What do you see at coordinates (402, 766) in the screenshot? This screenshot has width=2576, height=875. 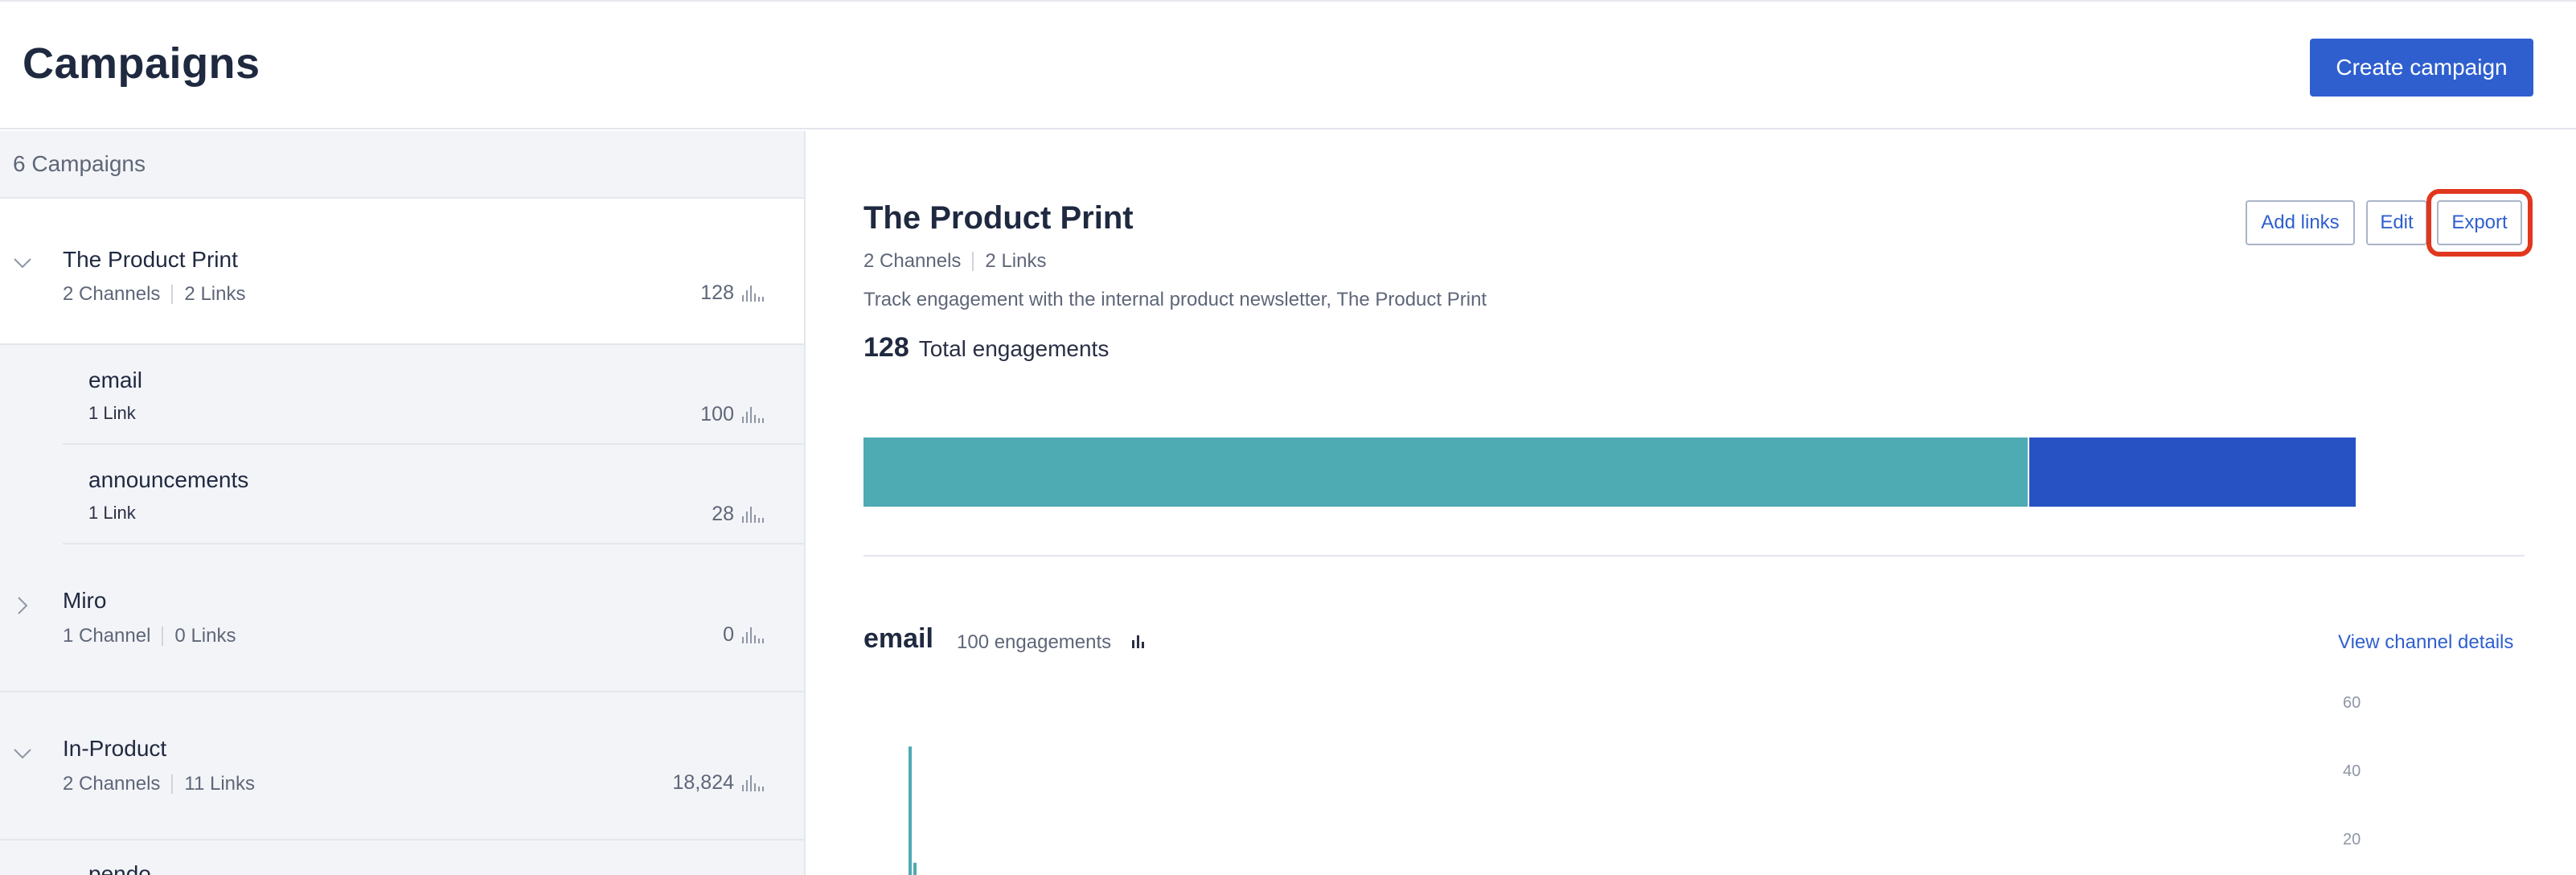 I see `campaign-item-in-product: In-Product 2 Channels 11 Links 18,824` at bounding box center [402, 766].